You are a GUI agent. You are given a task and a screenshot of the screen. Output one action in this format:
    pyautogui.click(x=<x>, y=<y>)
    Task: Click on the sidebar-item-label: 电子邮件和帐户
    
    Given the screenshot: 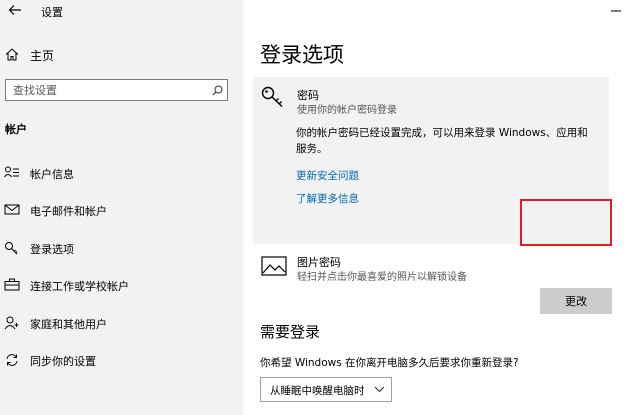 What is the action you would take?
    pyautogui.click(x=68, y=211)
    